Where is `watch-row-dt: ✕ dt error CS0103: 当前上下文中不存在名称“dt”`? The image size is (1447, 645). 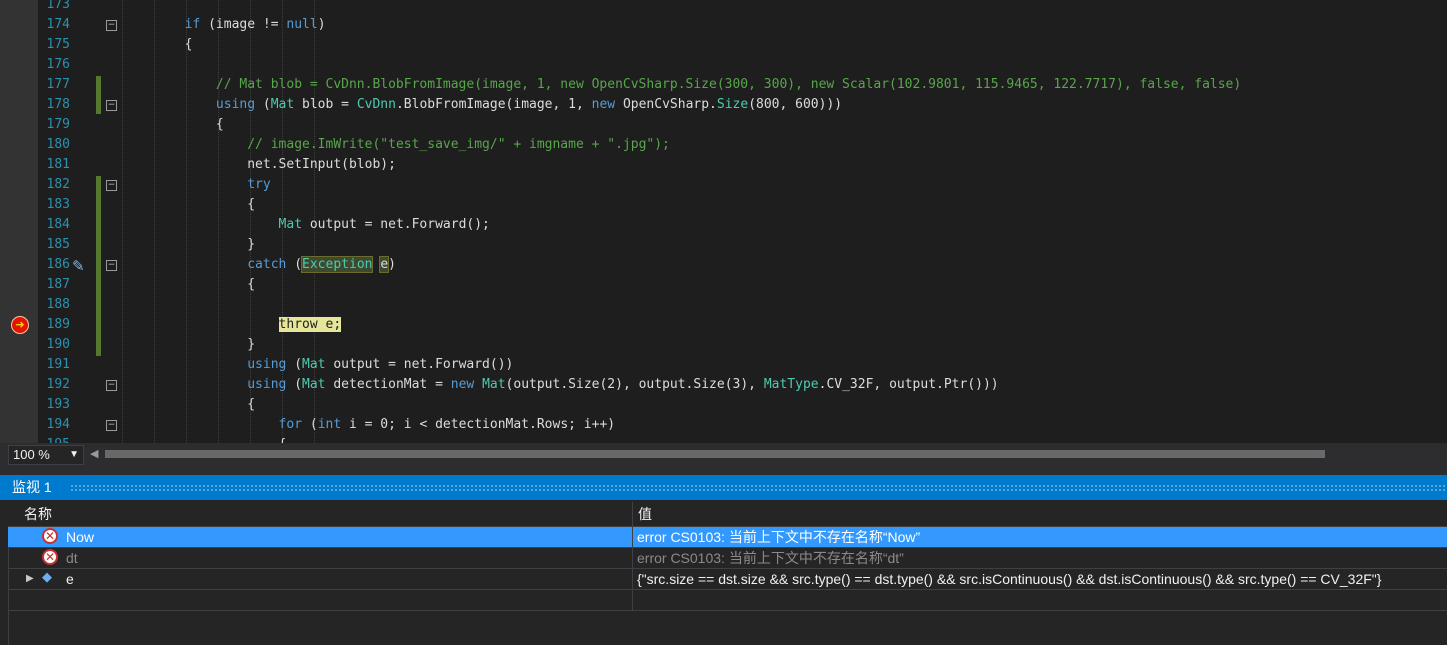 watch-row-dt: ✕ dt error CS0103: 当前上下文中不存在名称“dt” is located at coordinates (727, 558).